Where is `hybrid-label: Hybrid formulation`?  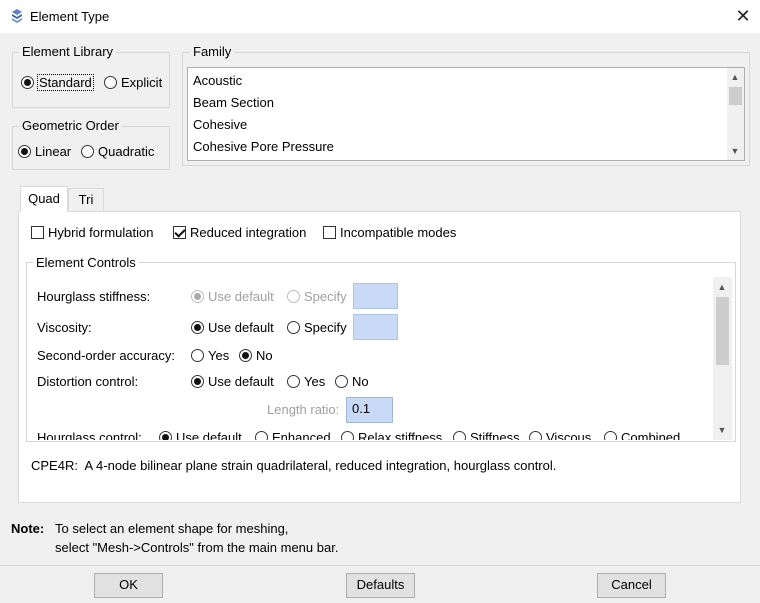
hybrid-label: Hybrid formulation is located at coordinates (101, 232).